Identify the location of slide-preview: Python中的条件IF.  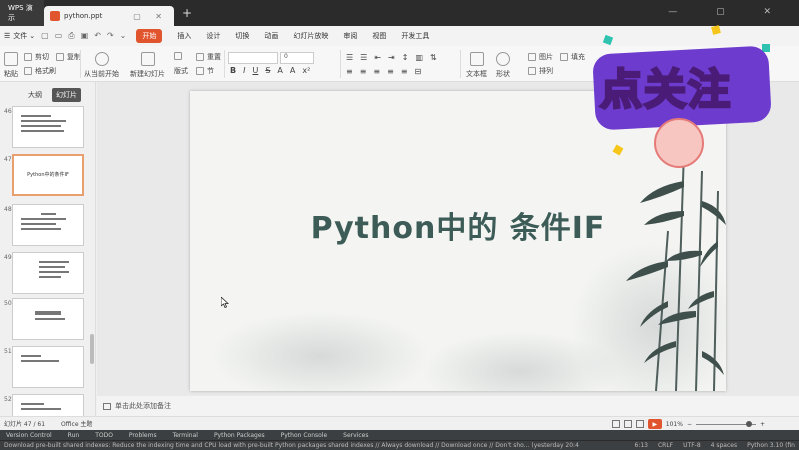
(48, 175).